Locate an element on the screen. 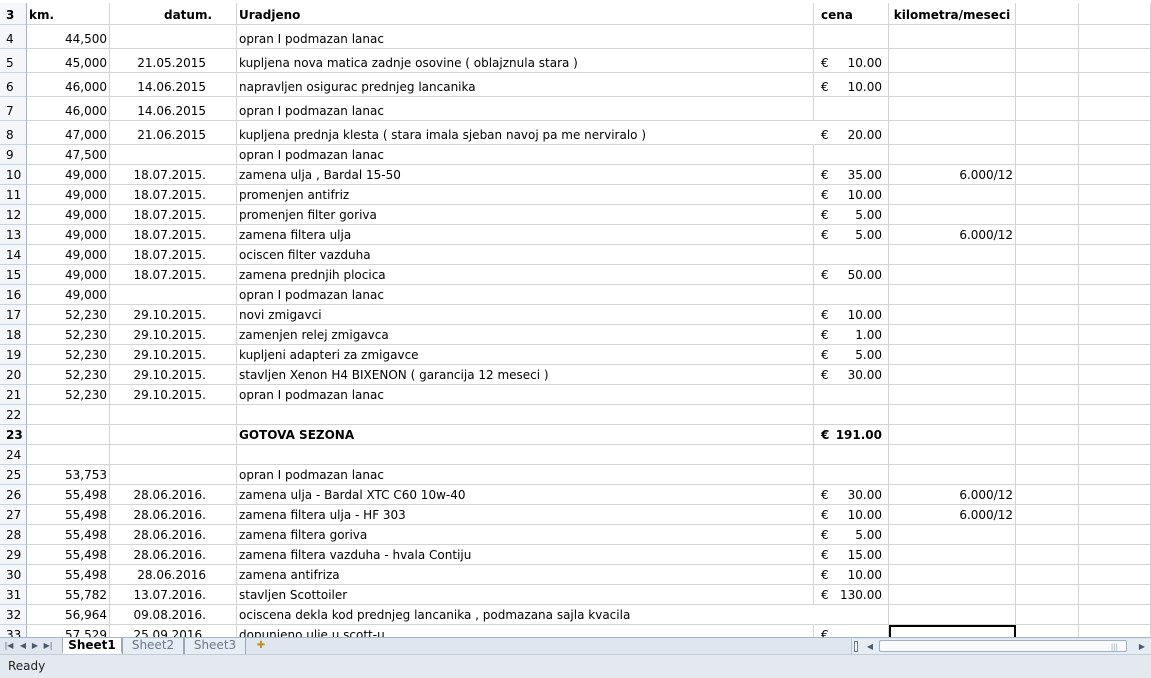 The image size is (1151, 678). cell-work: promenjen antifriz is located at coordinates (525, 195).